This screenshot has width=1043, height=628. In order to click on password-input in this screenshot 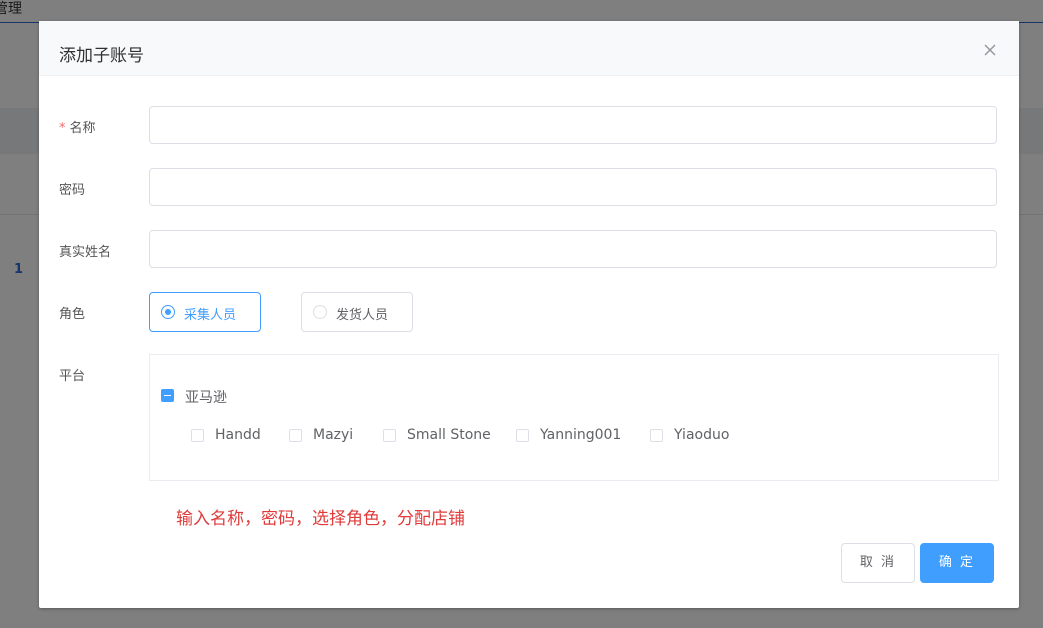, I will do `click(573, 187)`.